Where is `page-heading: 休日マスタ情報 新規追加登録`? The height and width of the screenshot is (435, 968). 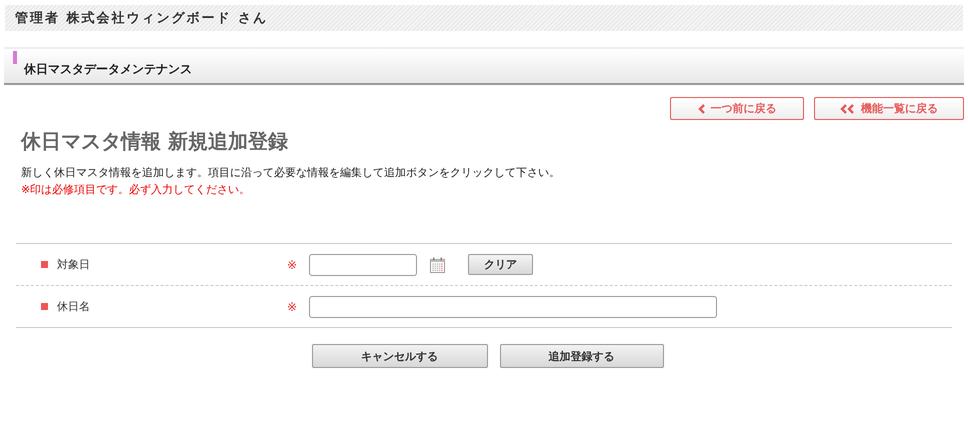 page-heading: 休日マスタ情報 新規追加登録 is located at coordinates (155, 141).